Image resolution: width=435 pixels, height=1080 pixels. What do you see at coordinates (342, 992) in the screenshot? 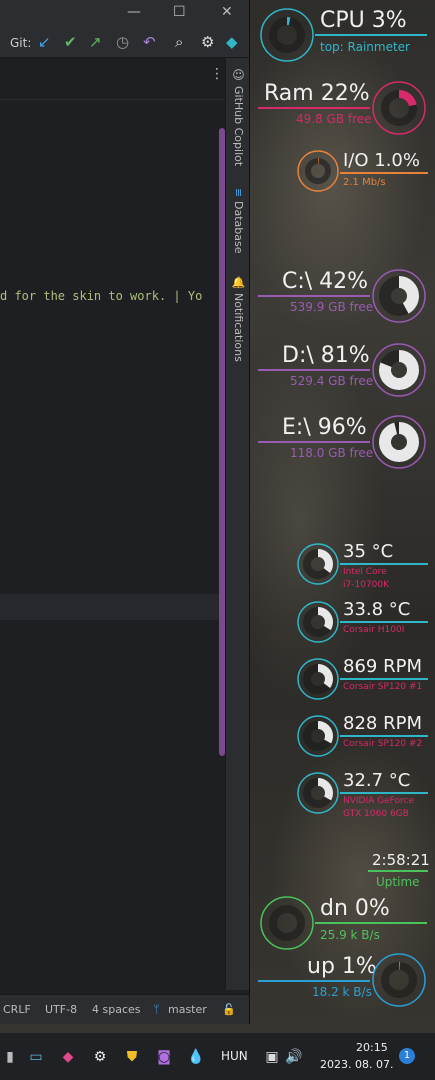
I see `upload-sub: 18.2 k B/s` at bounding box center [342, 992].